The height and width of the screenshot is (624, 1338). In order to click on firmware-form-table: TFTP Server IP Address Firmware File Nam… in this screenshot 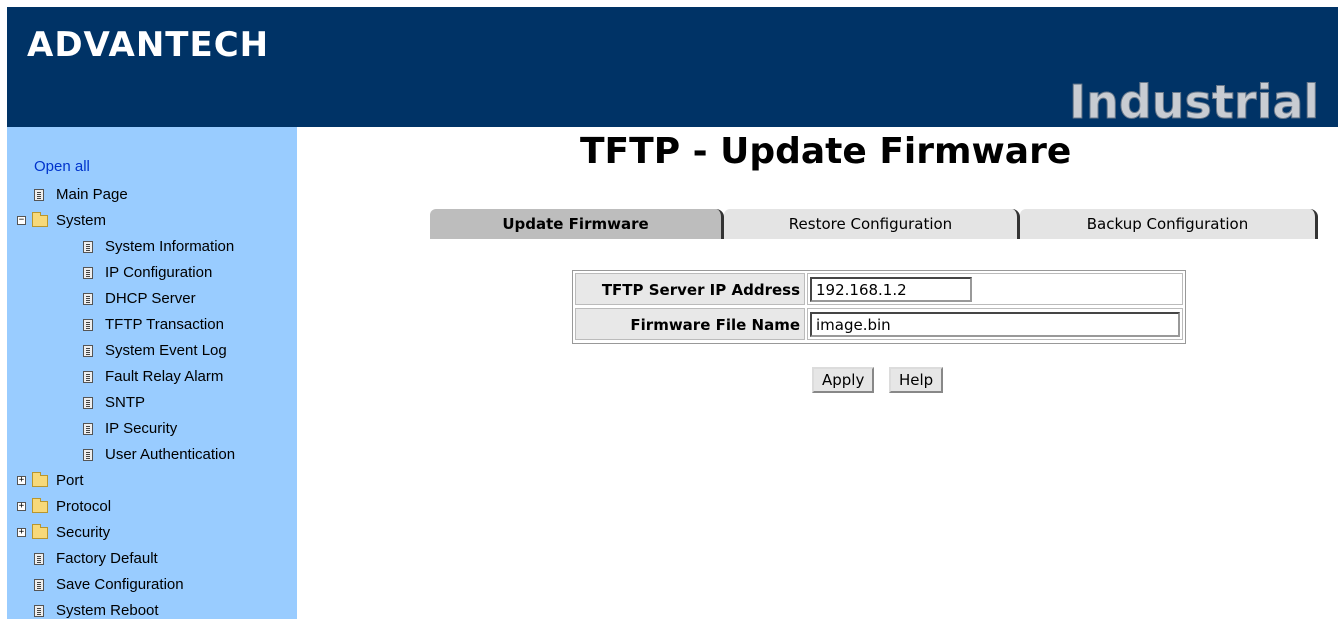, I will do `click(879, 307)`.